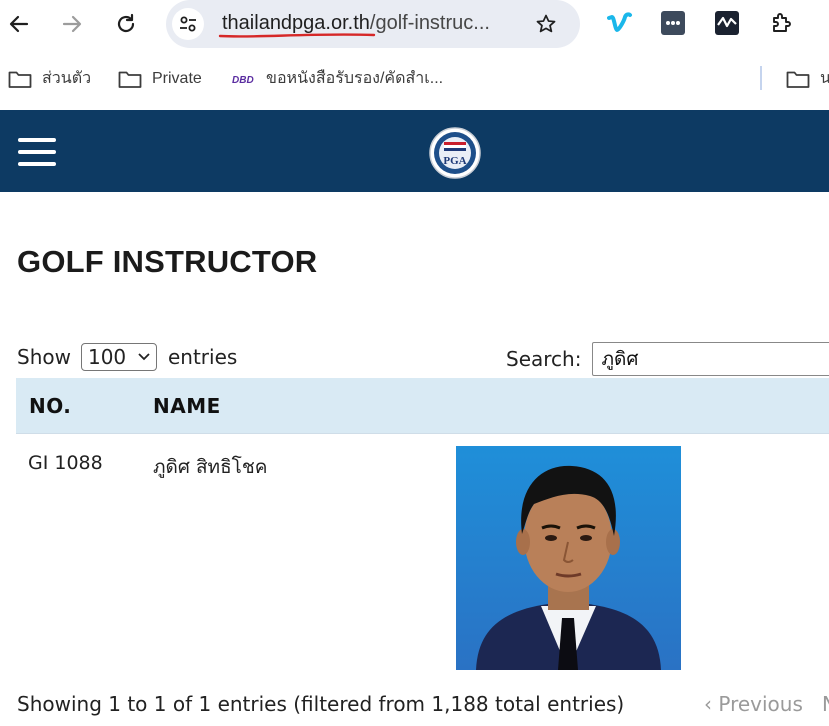  Describe the element at coordinates (708, 704) in the screenshot. I see `chevron-left-icon: ‹` at that location.